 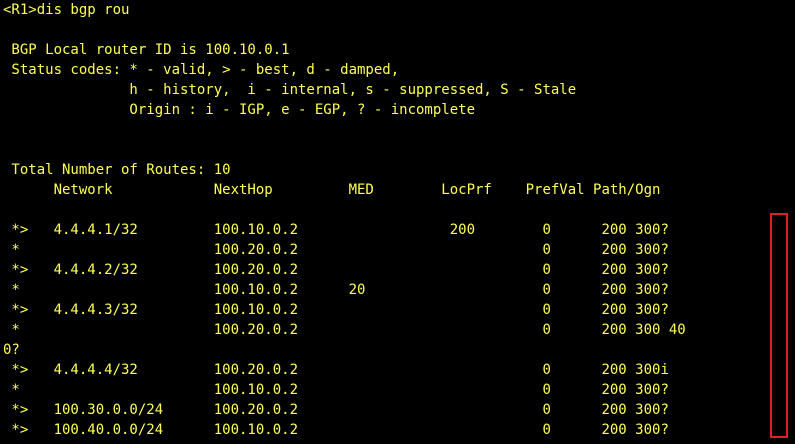 I want to click on origin-highlight-box, so click(x=779, y=325).